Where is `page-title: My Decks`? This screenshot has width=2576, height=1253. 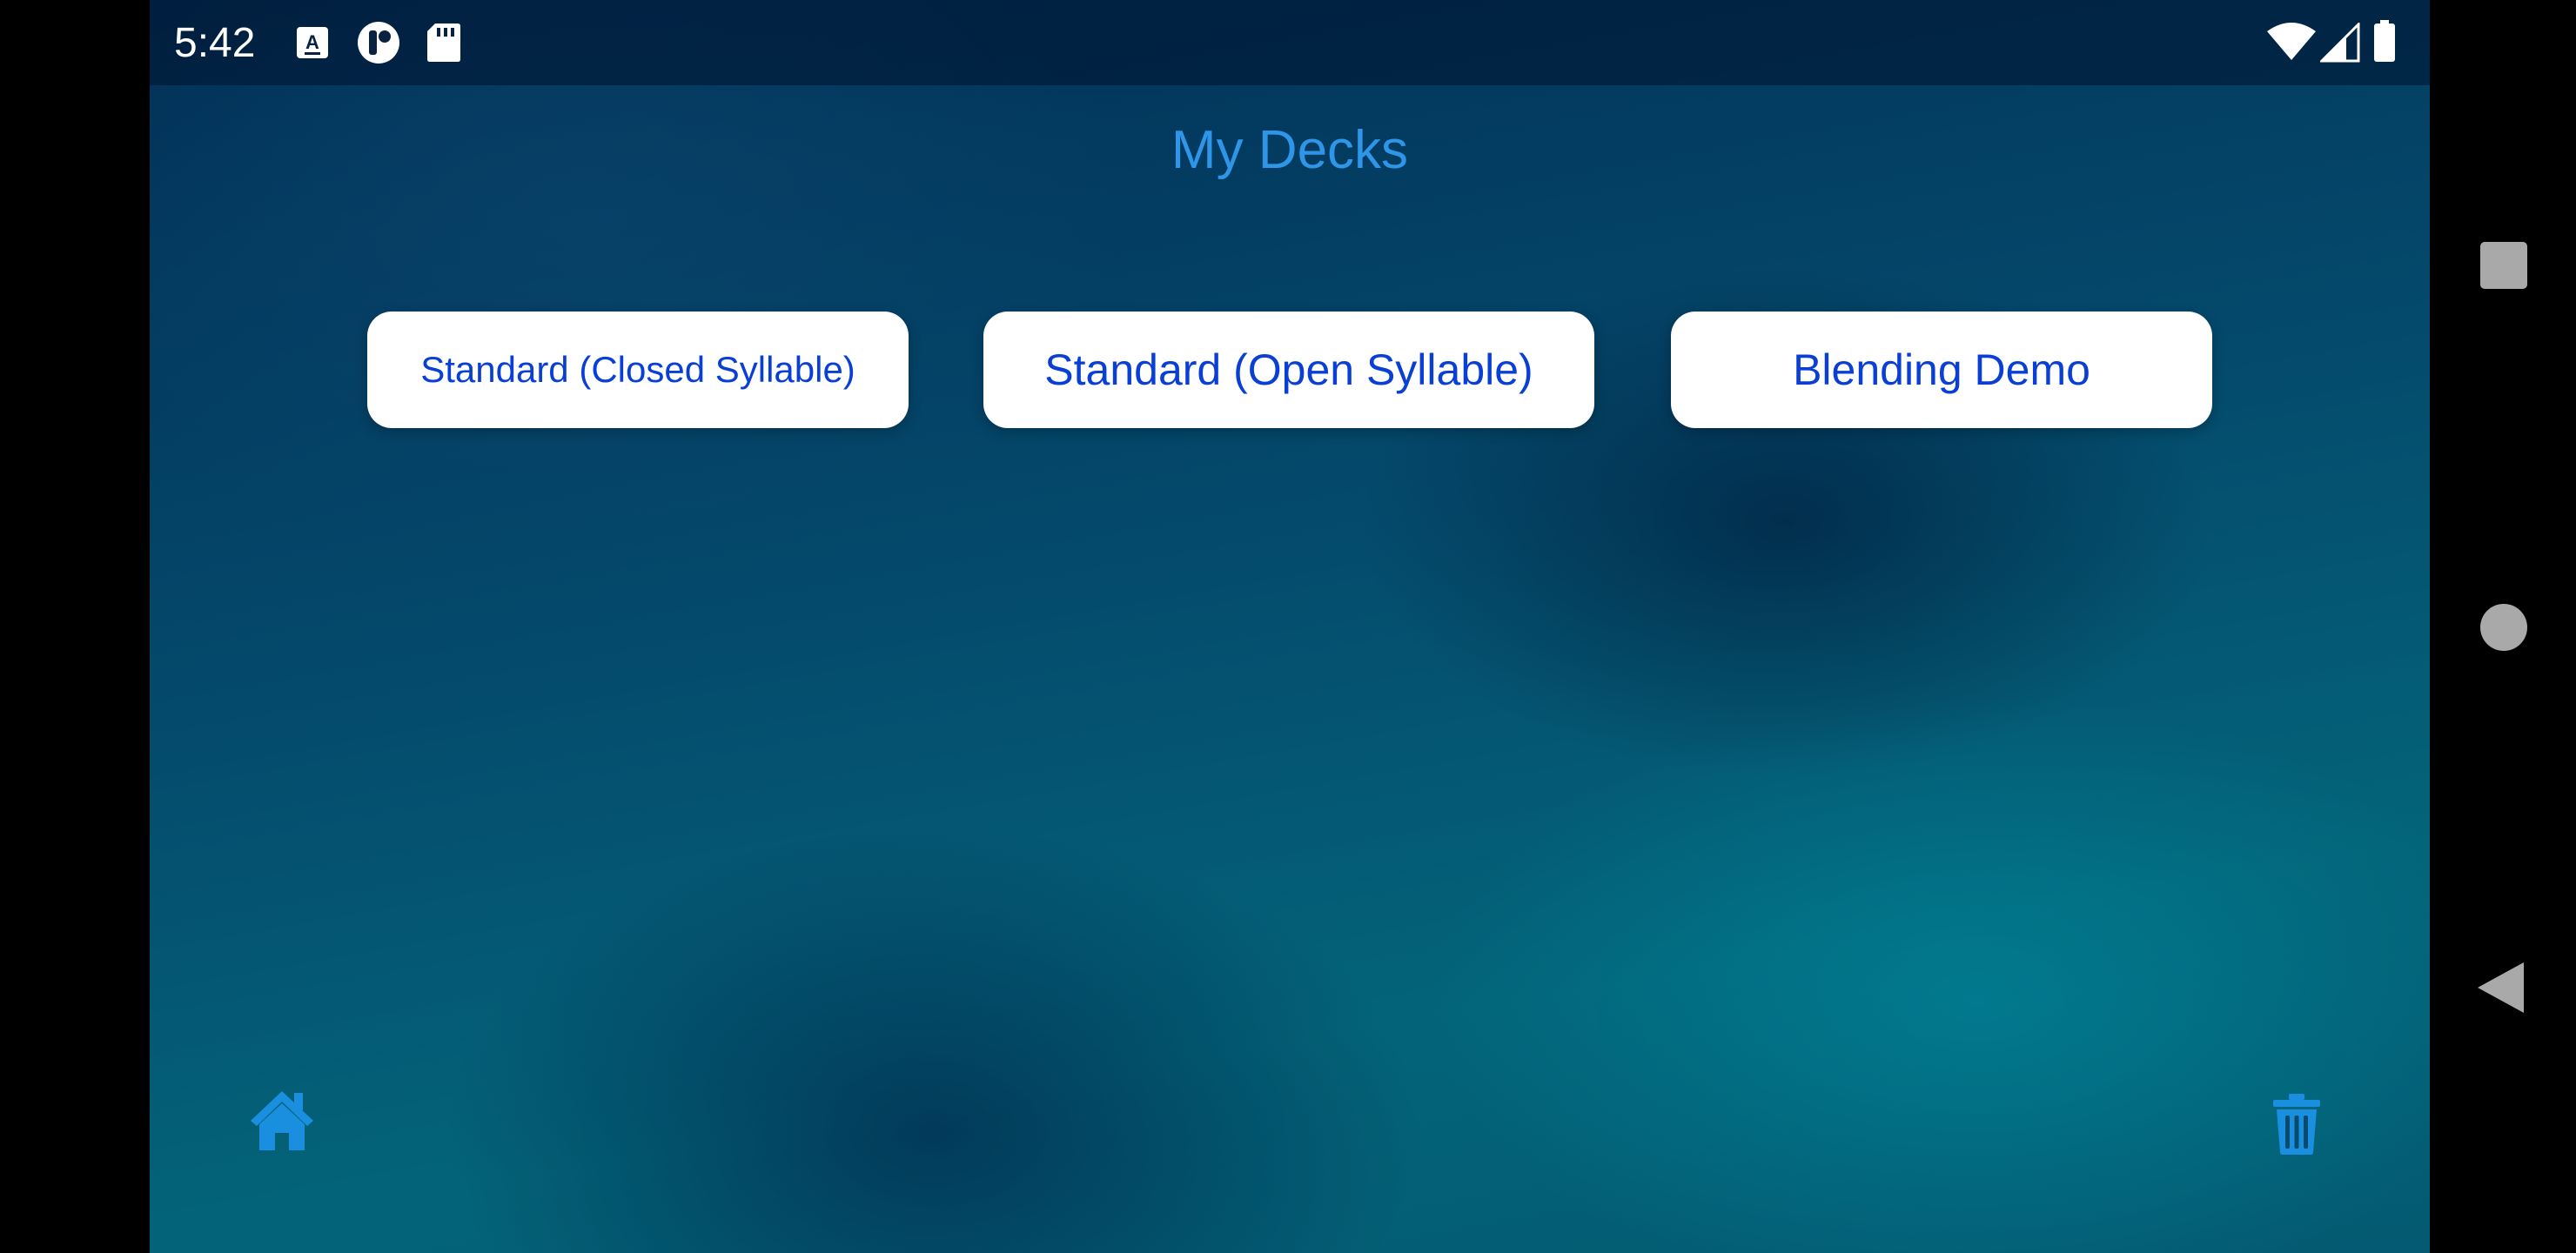 page-title: My Decks is located at coordinates (1290, 150).